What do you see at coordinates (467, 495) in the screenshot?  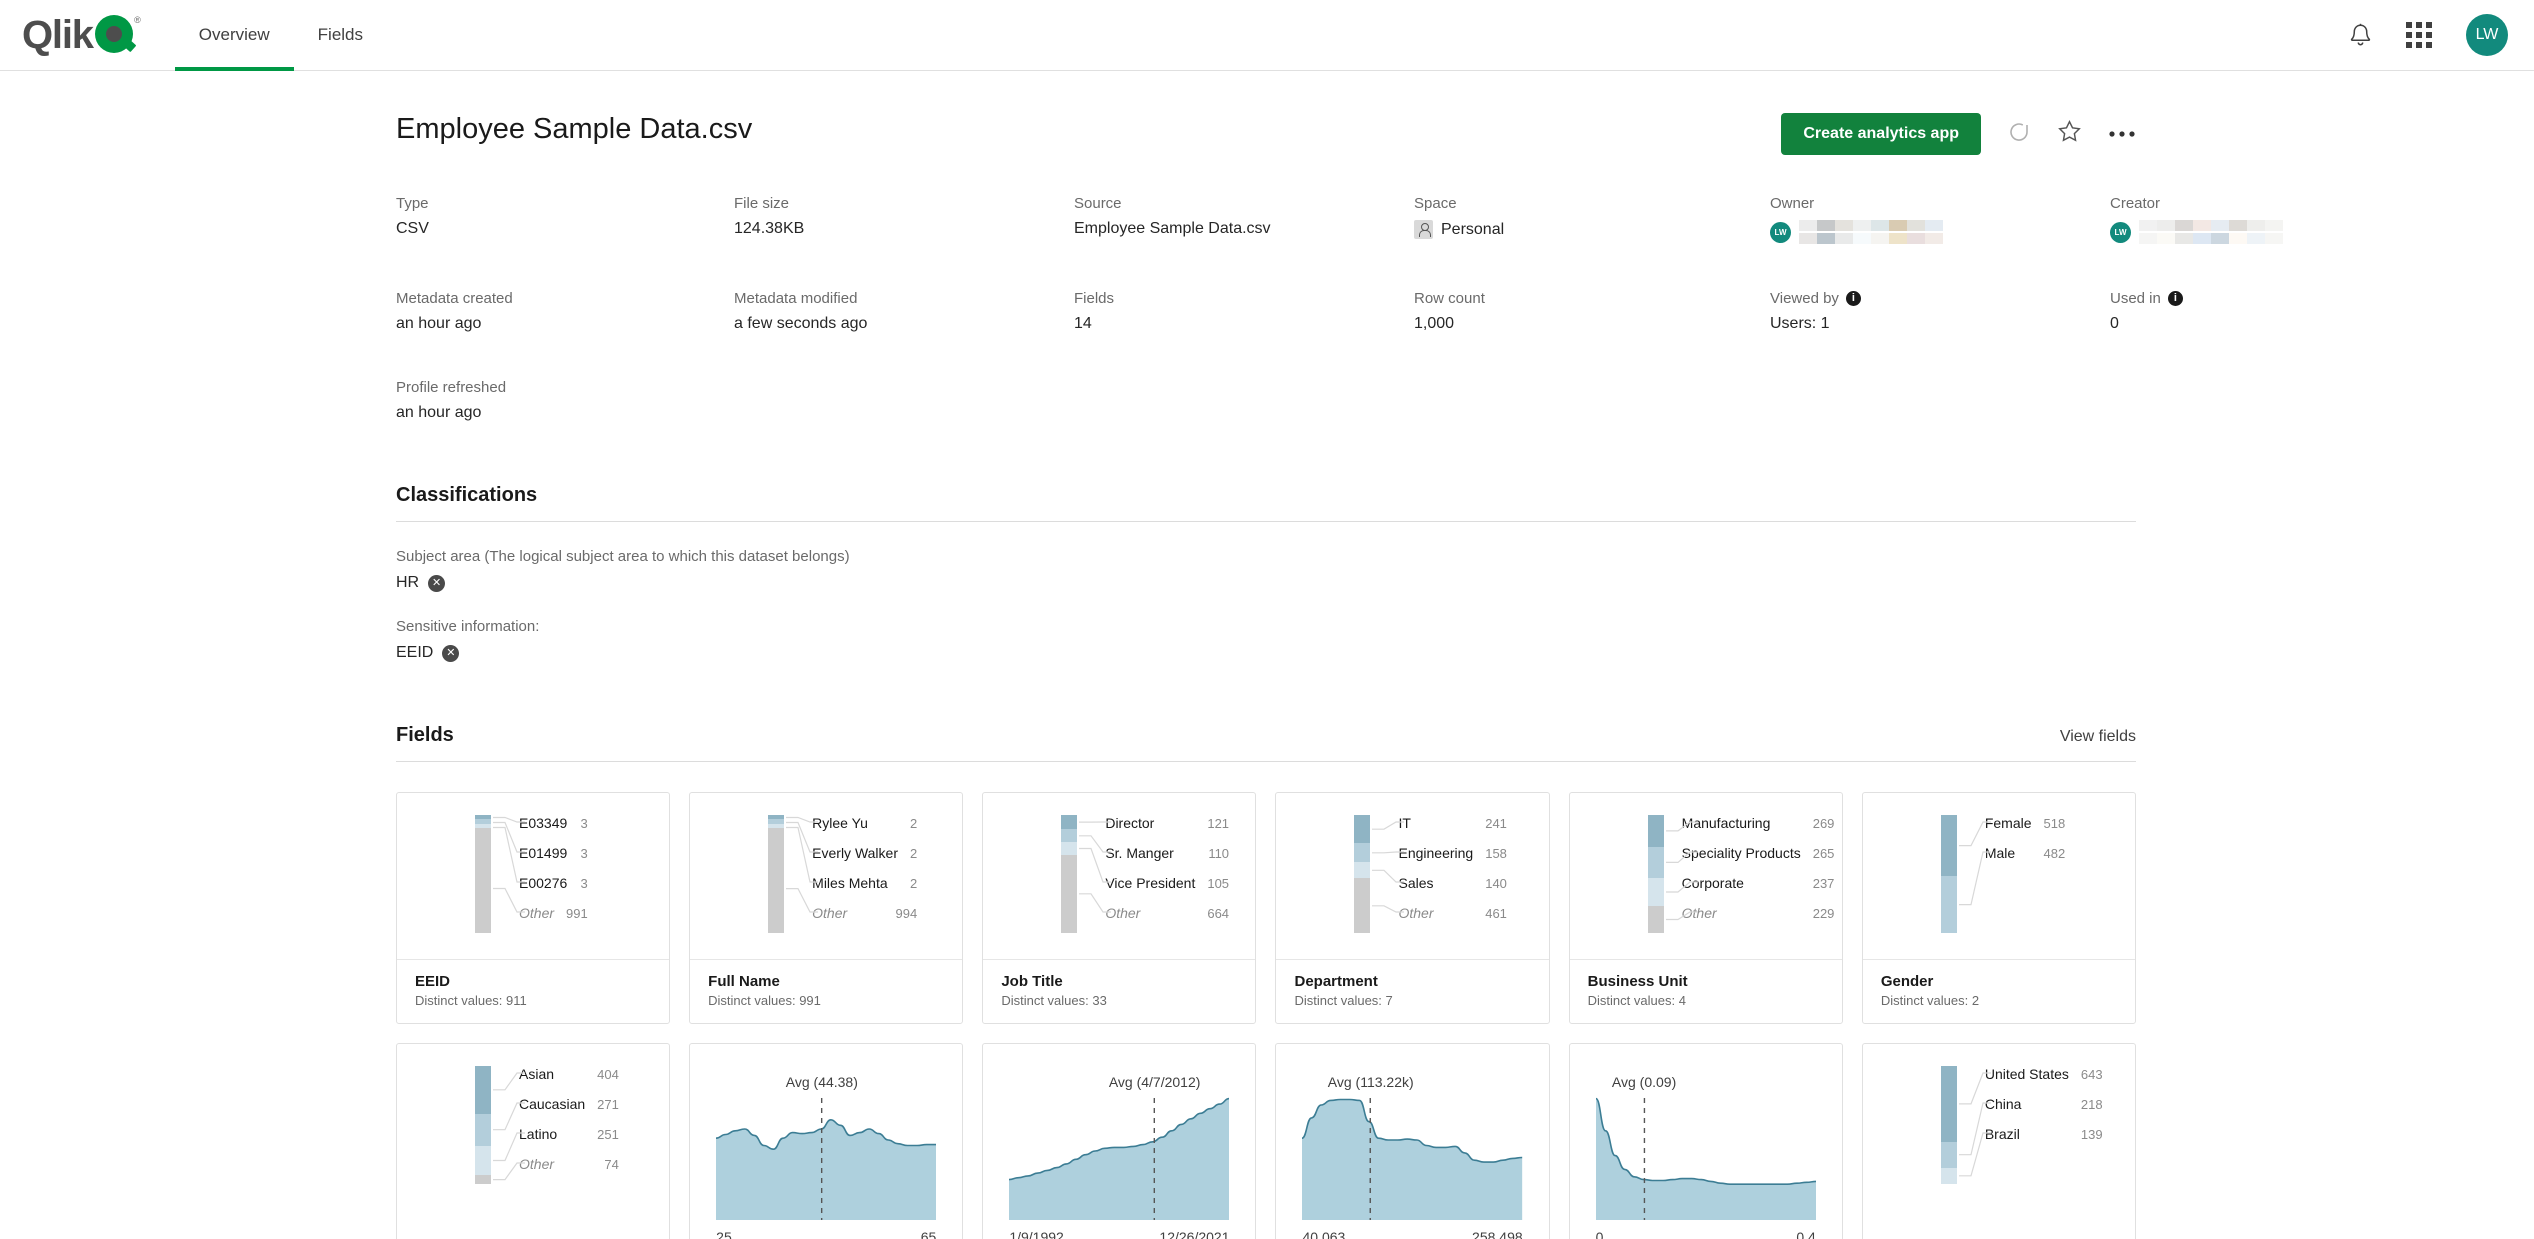 I see `classifications-title: Classifications` at bounding box center [467, 495].